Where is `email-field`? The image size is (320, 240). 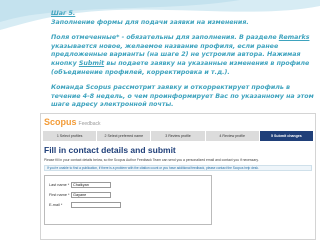
email-field is located at coordinates (96, 205).